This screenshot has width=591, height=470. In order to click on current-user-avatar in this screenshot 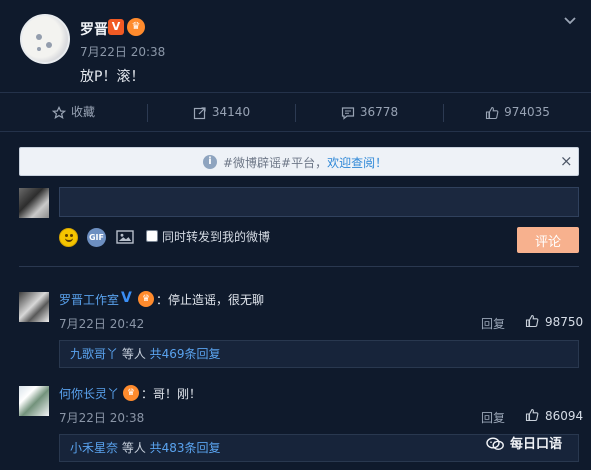, I will do `click(34, 203)`.